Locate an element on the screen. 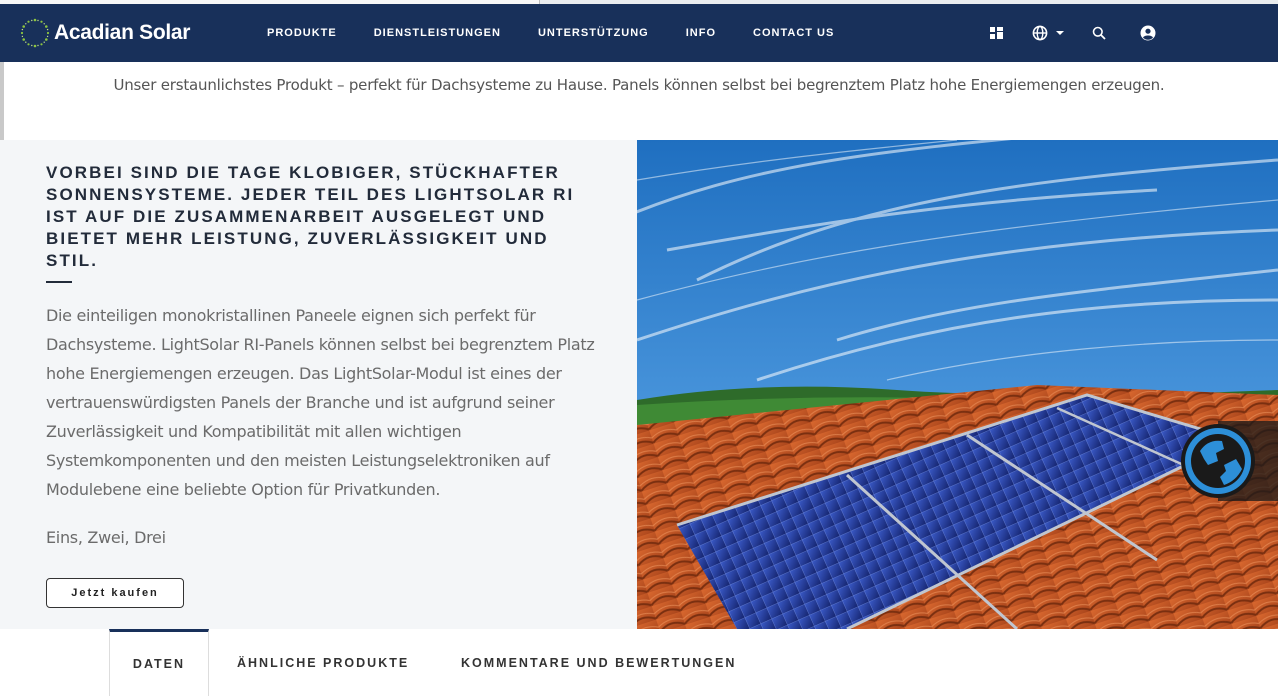  nav-link-produkte: PRODUKTE is located at coordinates (302, 33).